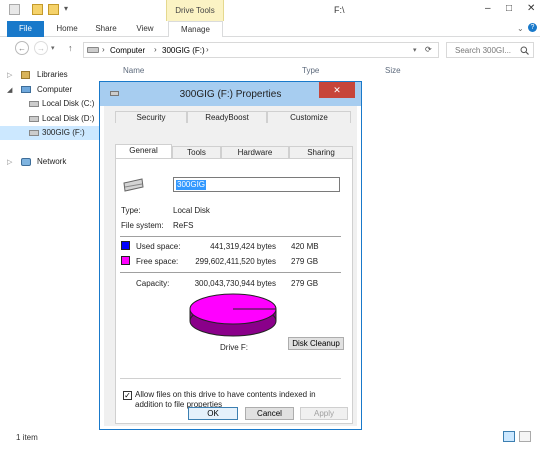 This screenshot has height=450, width=540. Describe the element at coordinates (22, 48) in the screenshot. I see `back-button: ←` at that location.